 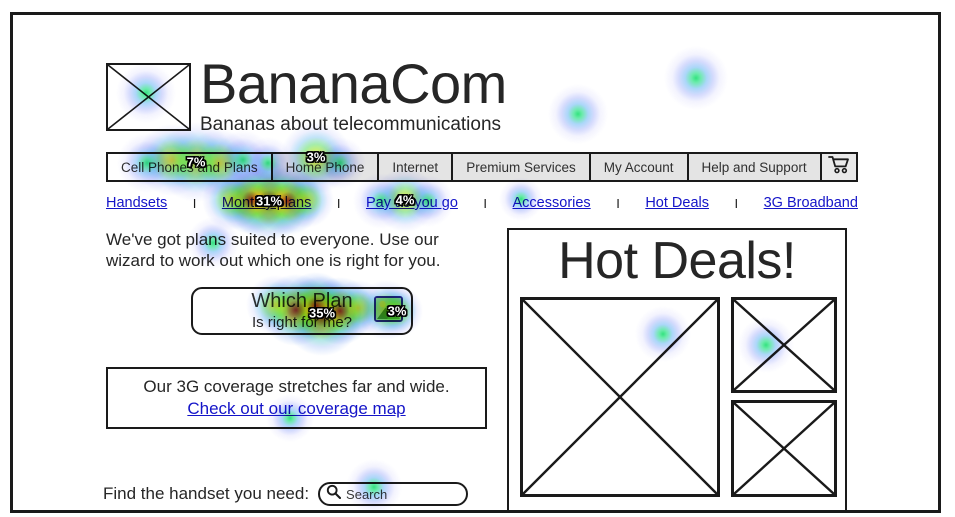 What do you see at coordinates (811, 203) in the screenshot?
I see `sub-link-3g-broadband: 3G Broadband` at bounding box center [811, 203].